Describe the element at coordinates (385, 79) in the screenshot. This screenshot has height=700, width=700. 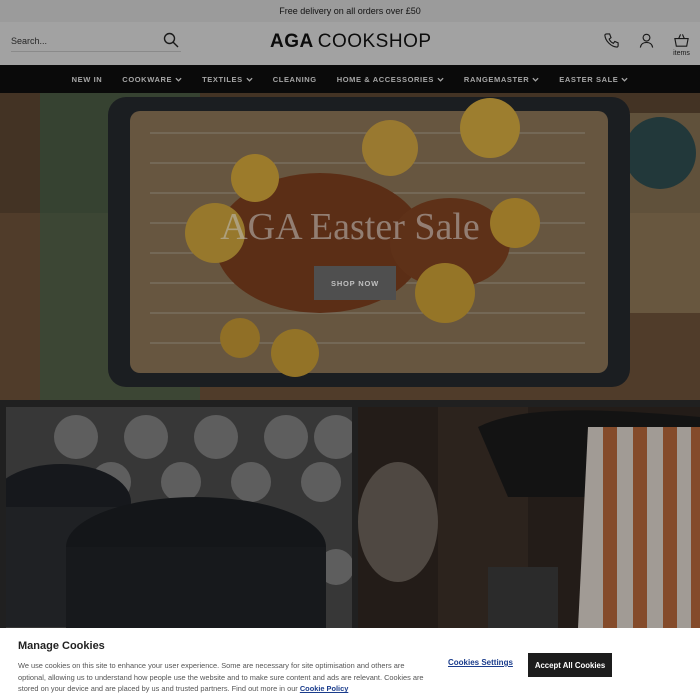
I see `nav-label: HOME & ACCESSORIES` at that location.